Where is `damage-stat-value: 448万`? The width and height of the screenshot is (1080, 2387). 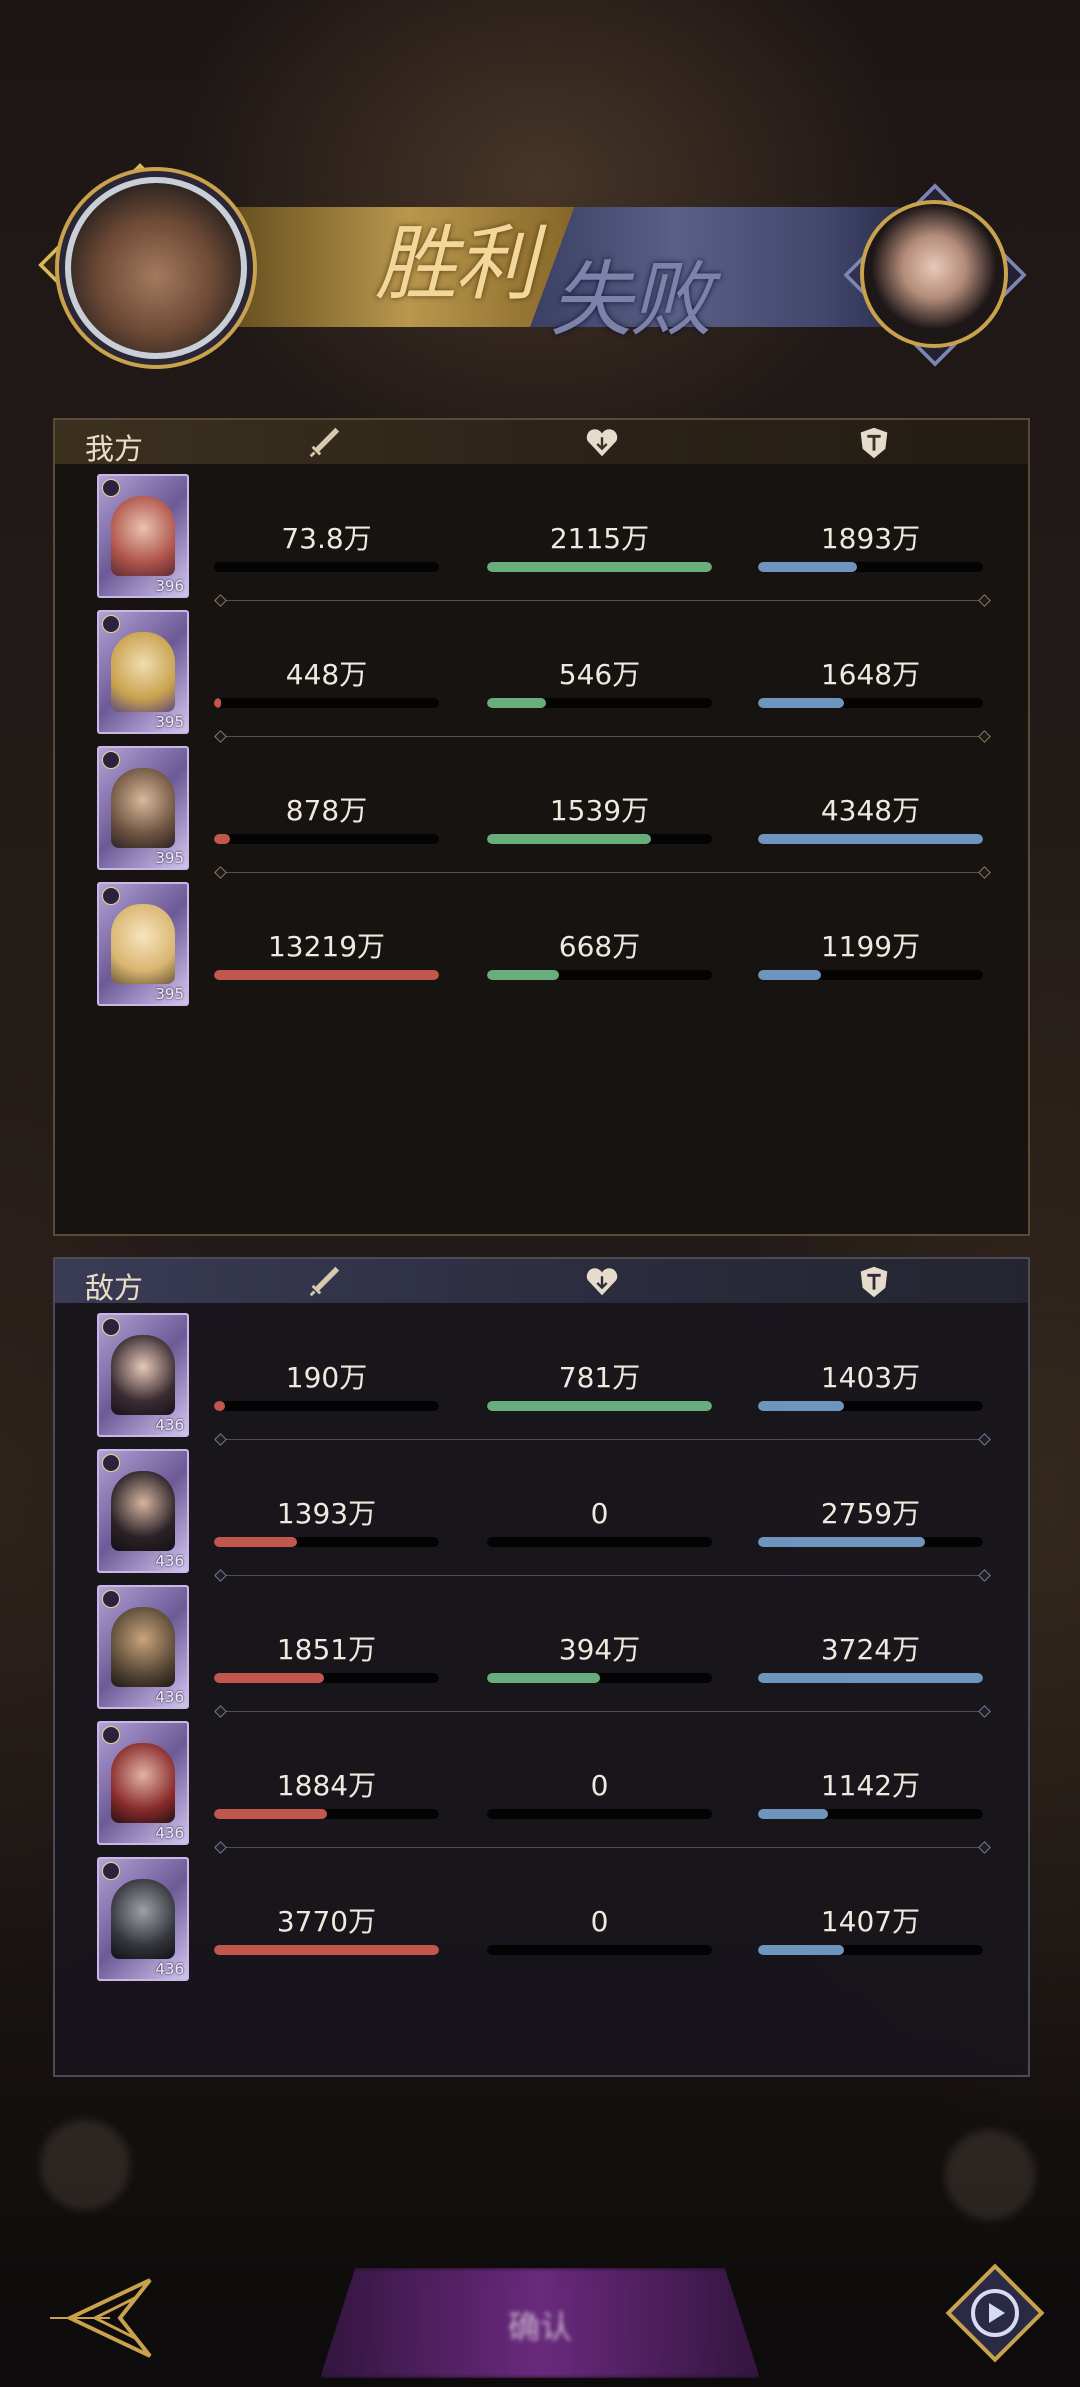
damage-stat-value: 448万 is located at coordinates (326, 674).